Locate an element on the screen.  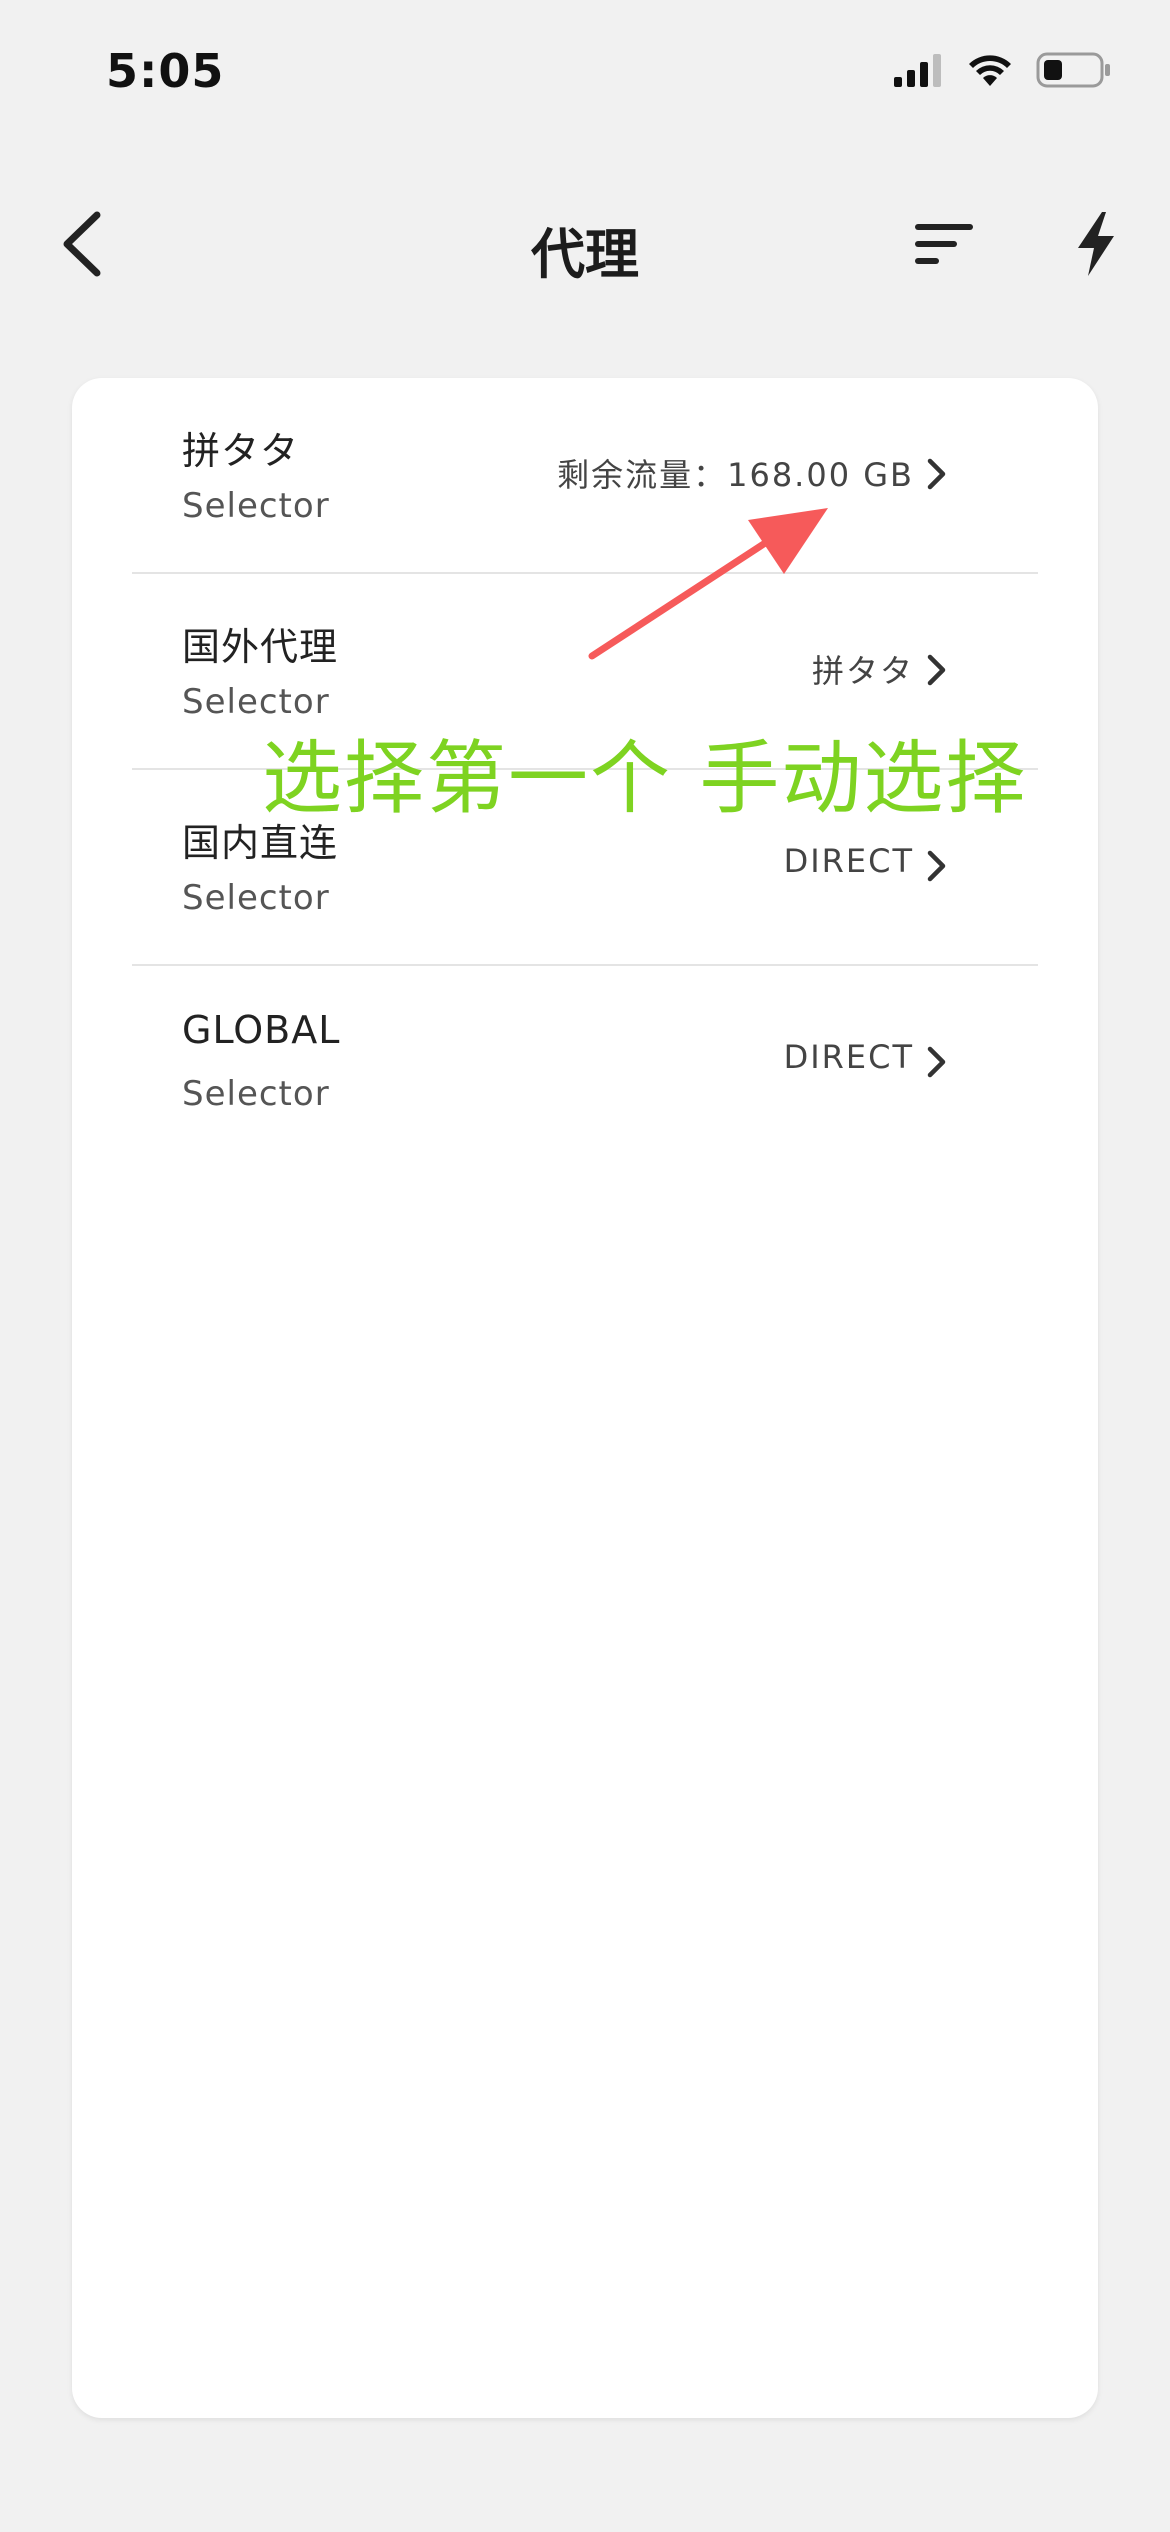
annotation-arrow-icon is located at coordinates (710, 581).